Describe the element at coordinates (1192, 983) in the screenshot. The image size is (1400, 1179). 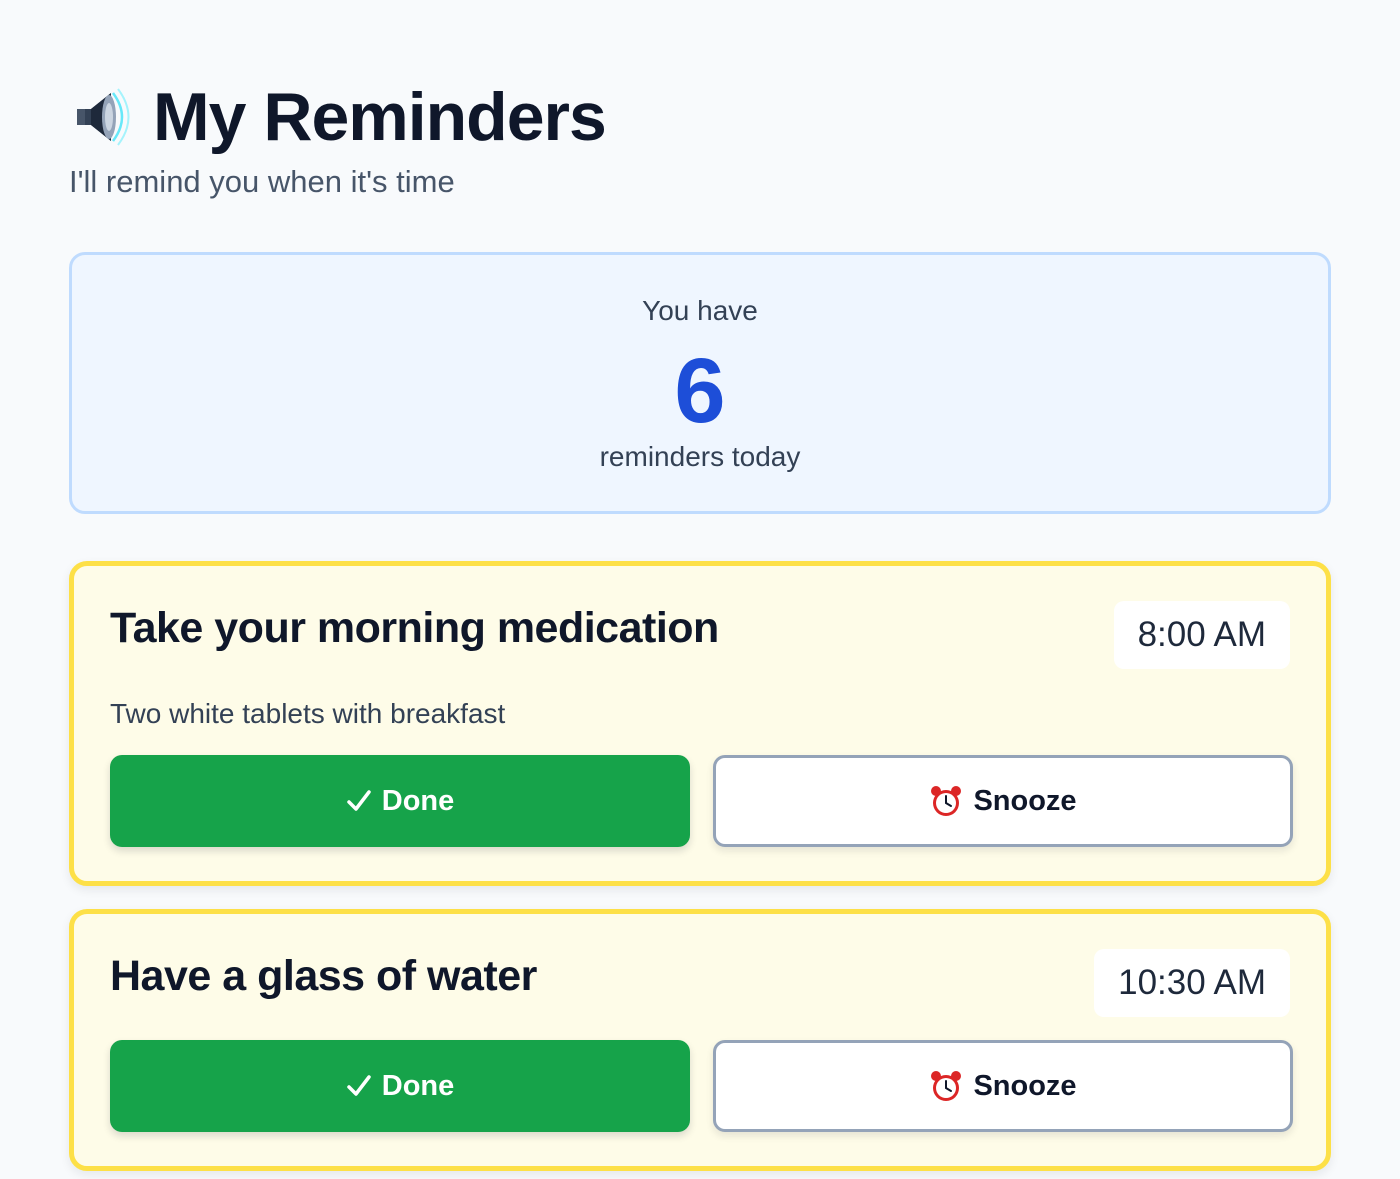
I see `reminder-time: 10:30 AM` at that location.